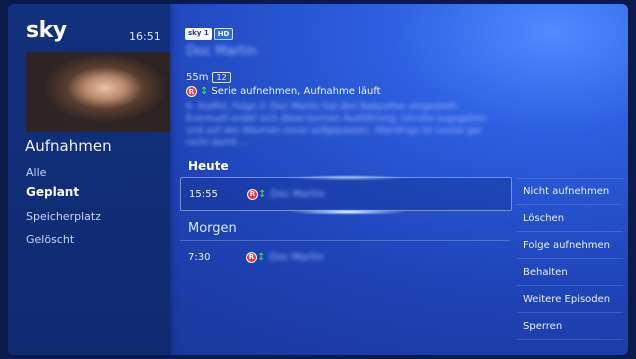 The image size is (636, 359). I want to click on hd-badge: HD, so click(223, 34).